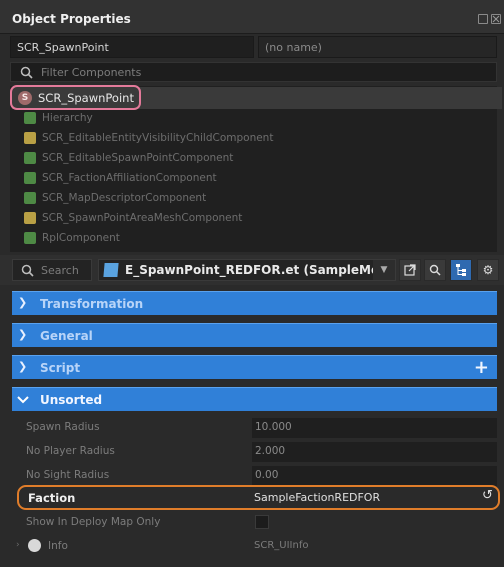 Image resolution: width=504 pixels, height=567 pixels. I want to click on chevron-down-icon: ▼, so click(384, 270).